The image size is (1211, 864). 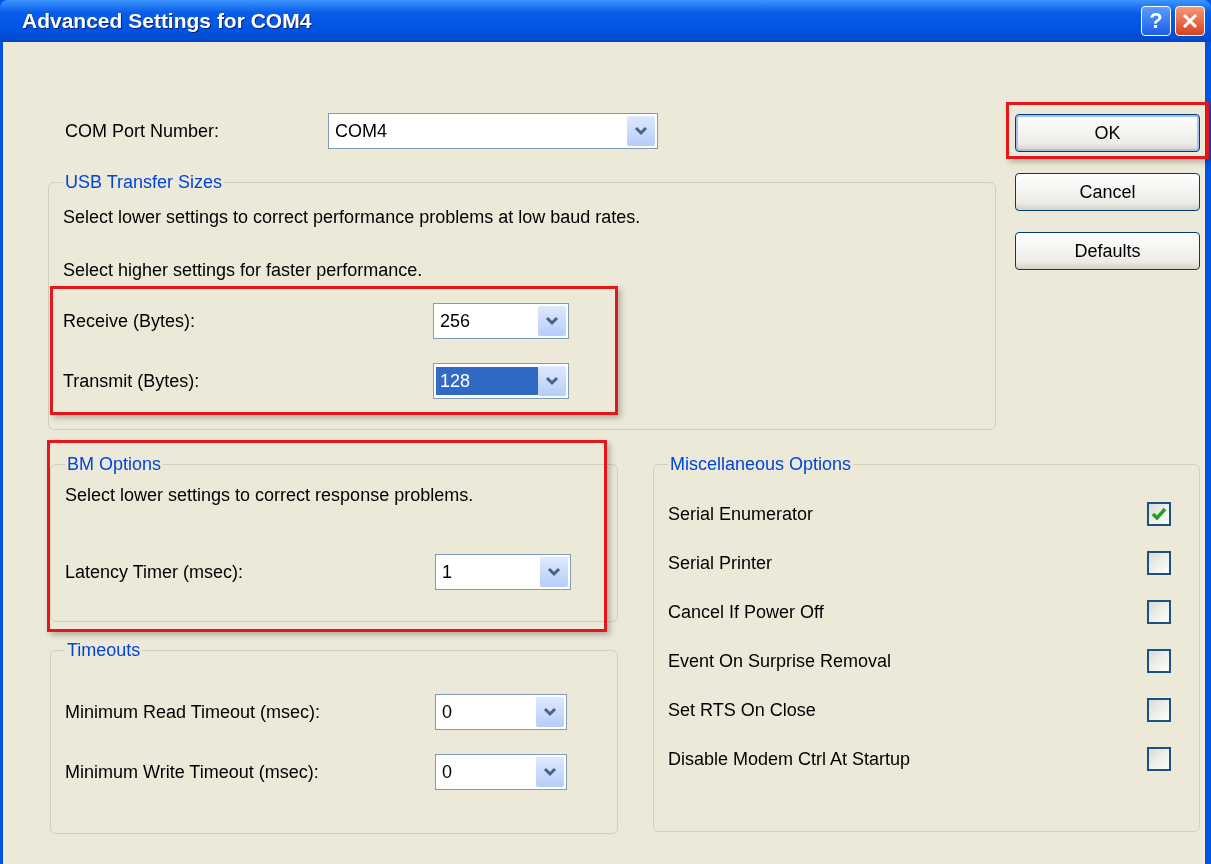 I want to click on dialog-button: Defaults, so click(x=1107, y=251).